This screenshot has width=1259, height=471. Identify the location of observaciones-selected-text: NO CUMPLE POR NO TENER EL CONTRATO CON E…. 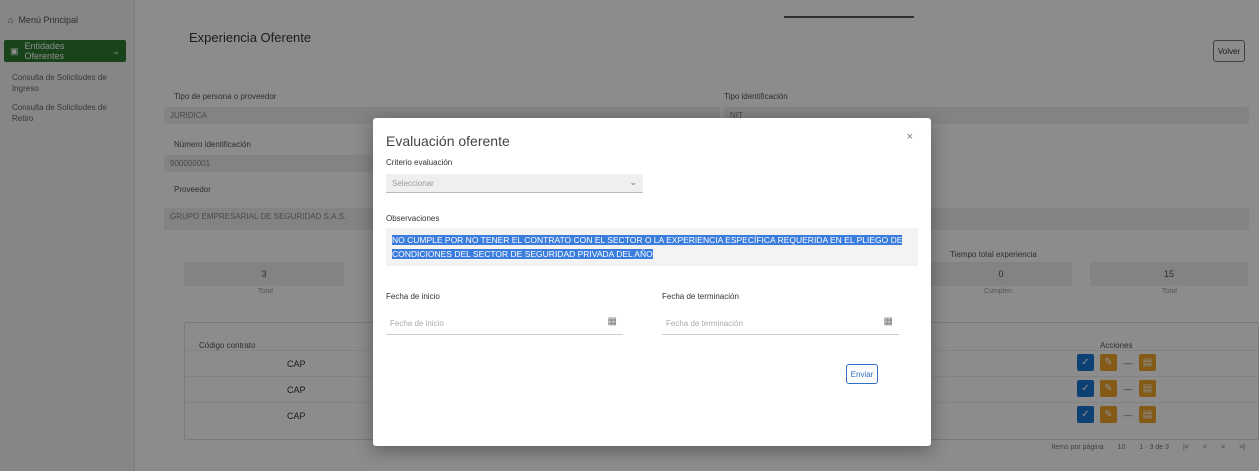
(647, 247).